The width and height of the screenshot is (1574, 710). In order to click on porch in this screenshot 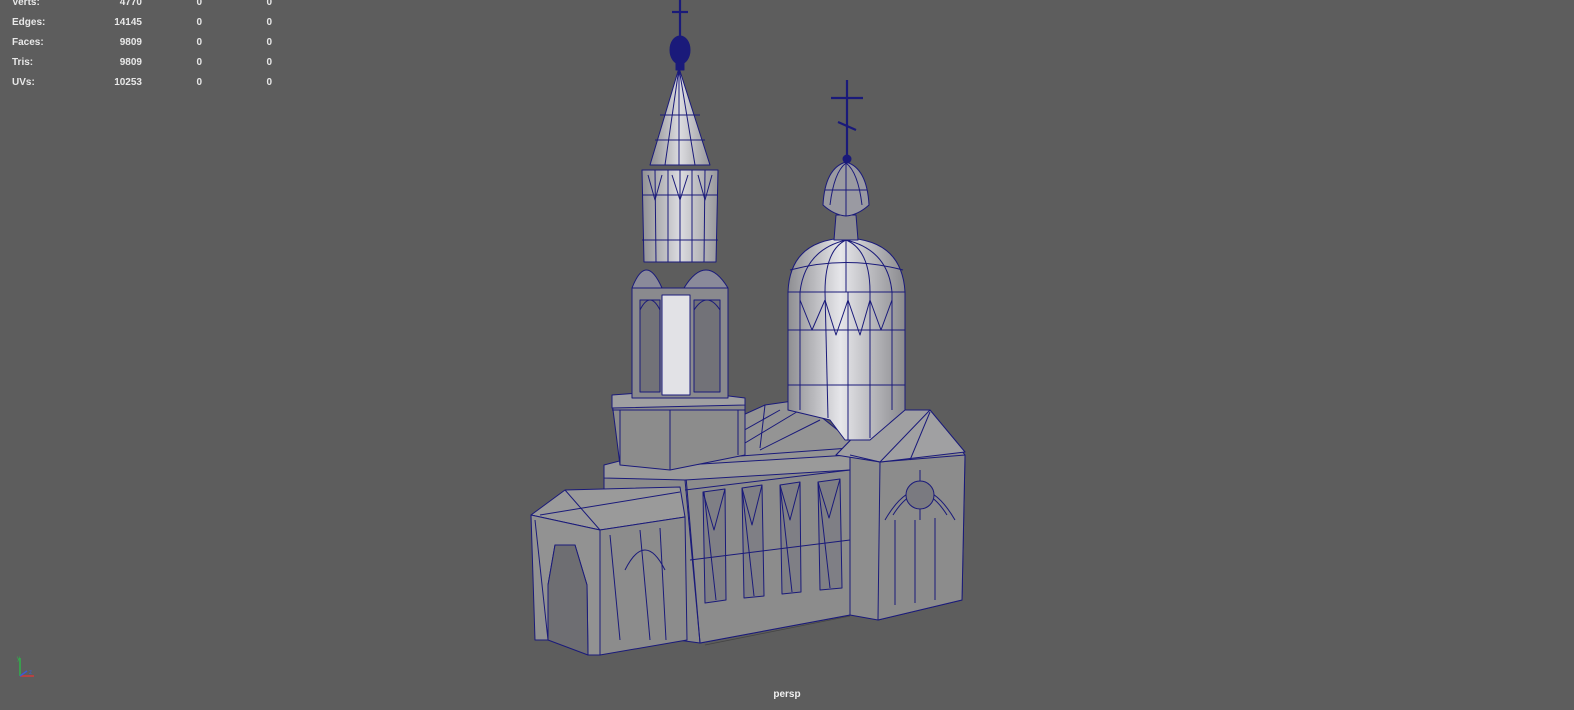, I will do `click(609, 571)`.